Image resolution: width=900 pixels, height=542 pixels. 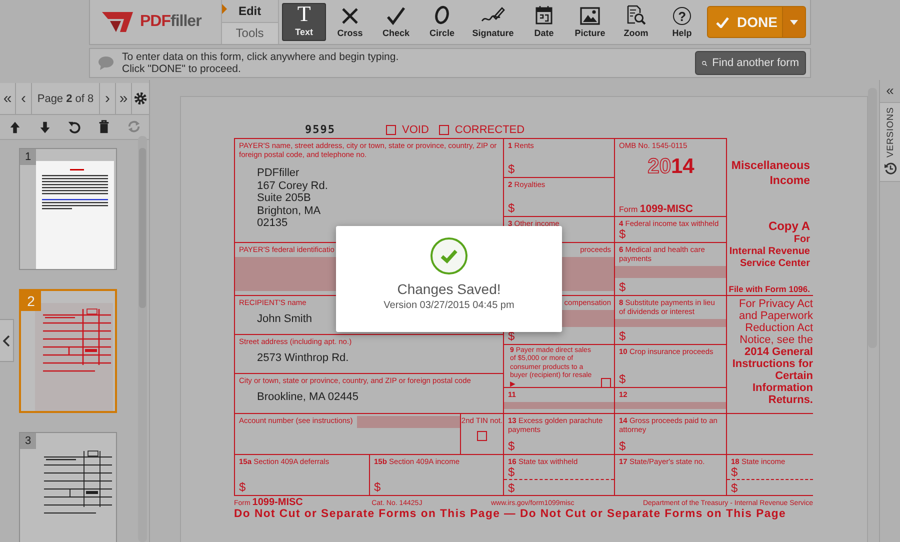 What do you see at coordinates (890, 90) in the screenshot?
I see `expand-panel-button: «` at bounding box center [890, 90].